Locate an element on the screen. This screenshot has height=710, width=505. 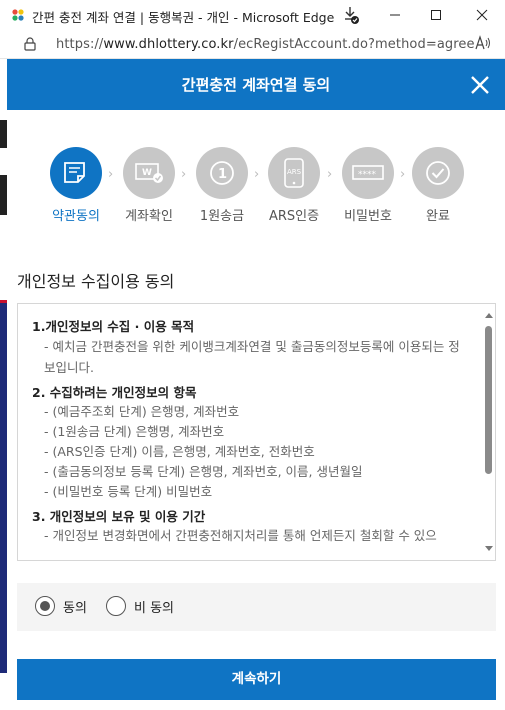
step-ars-auth: ARS ARS인증 is located at coordinates (294, 185).